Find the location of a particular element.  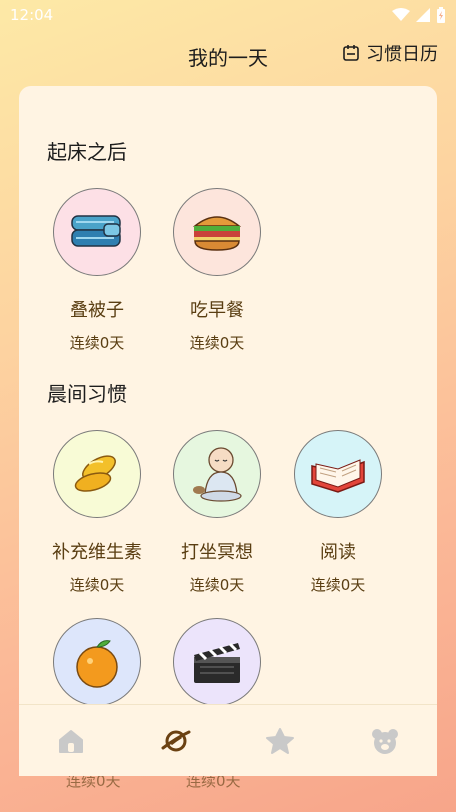

wifi-icon is located at coordinates (401, 14).